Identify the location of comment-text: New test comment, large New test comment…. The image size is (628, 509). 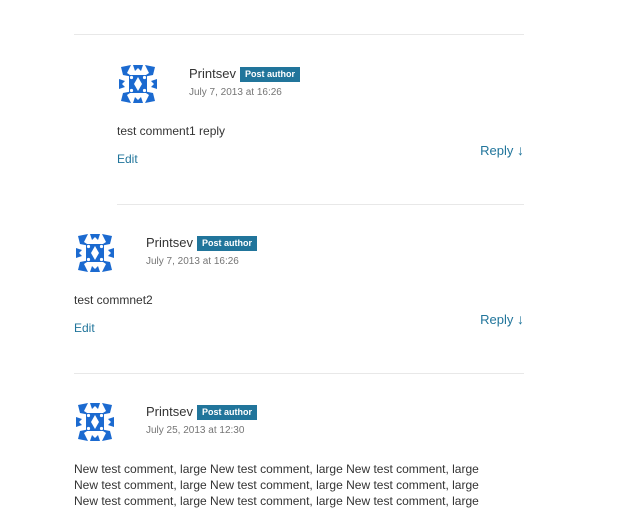
(276, 485).